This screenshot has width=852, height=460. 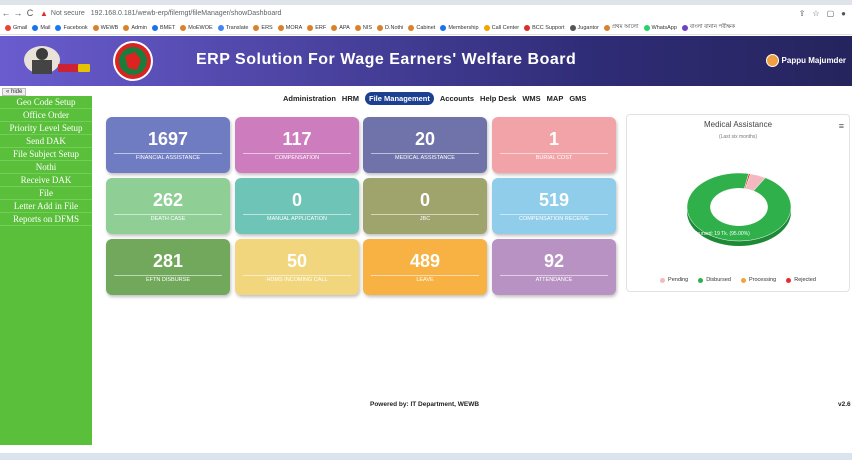 What do you see at coordinates (789, 280) in the screenshot?
I see `legend-dot` at bounding box center [789, 280].